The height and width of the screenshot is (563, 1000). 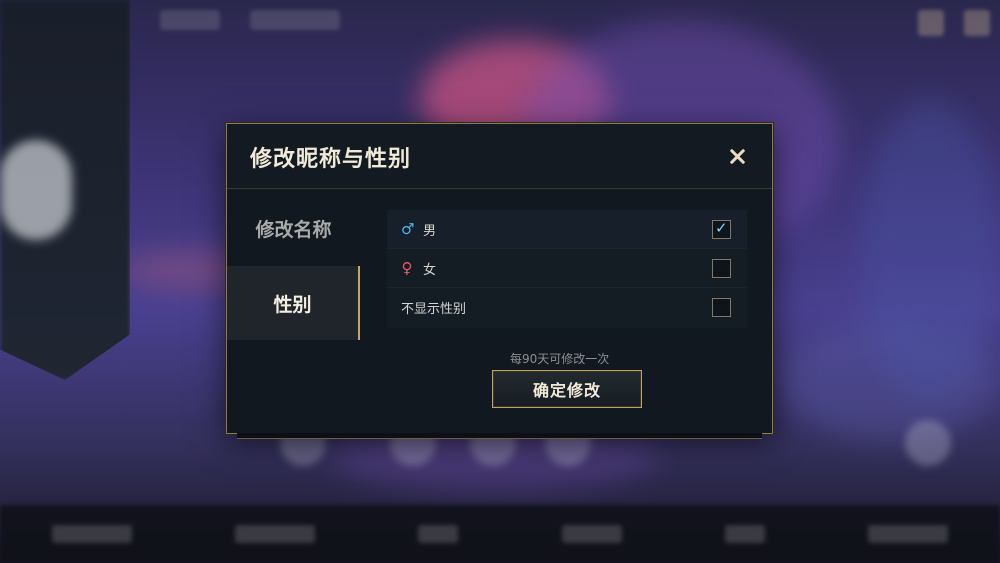 I want to click on dialog-side-nav: 修改名称 性别, so click(x=293, y=311).